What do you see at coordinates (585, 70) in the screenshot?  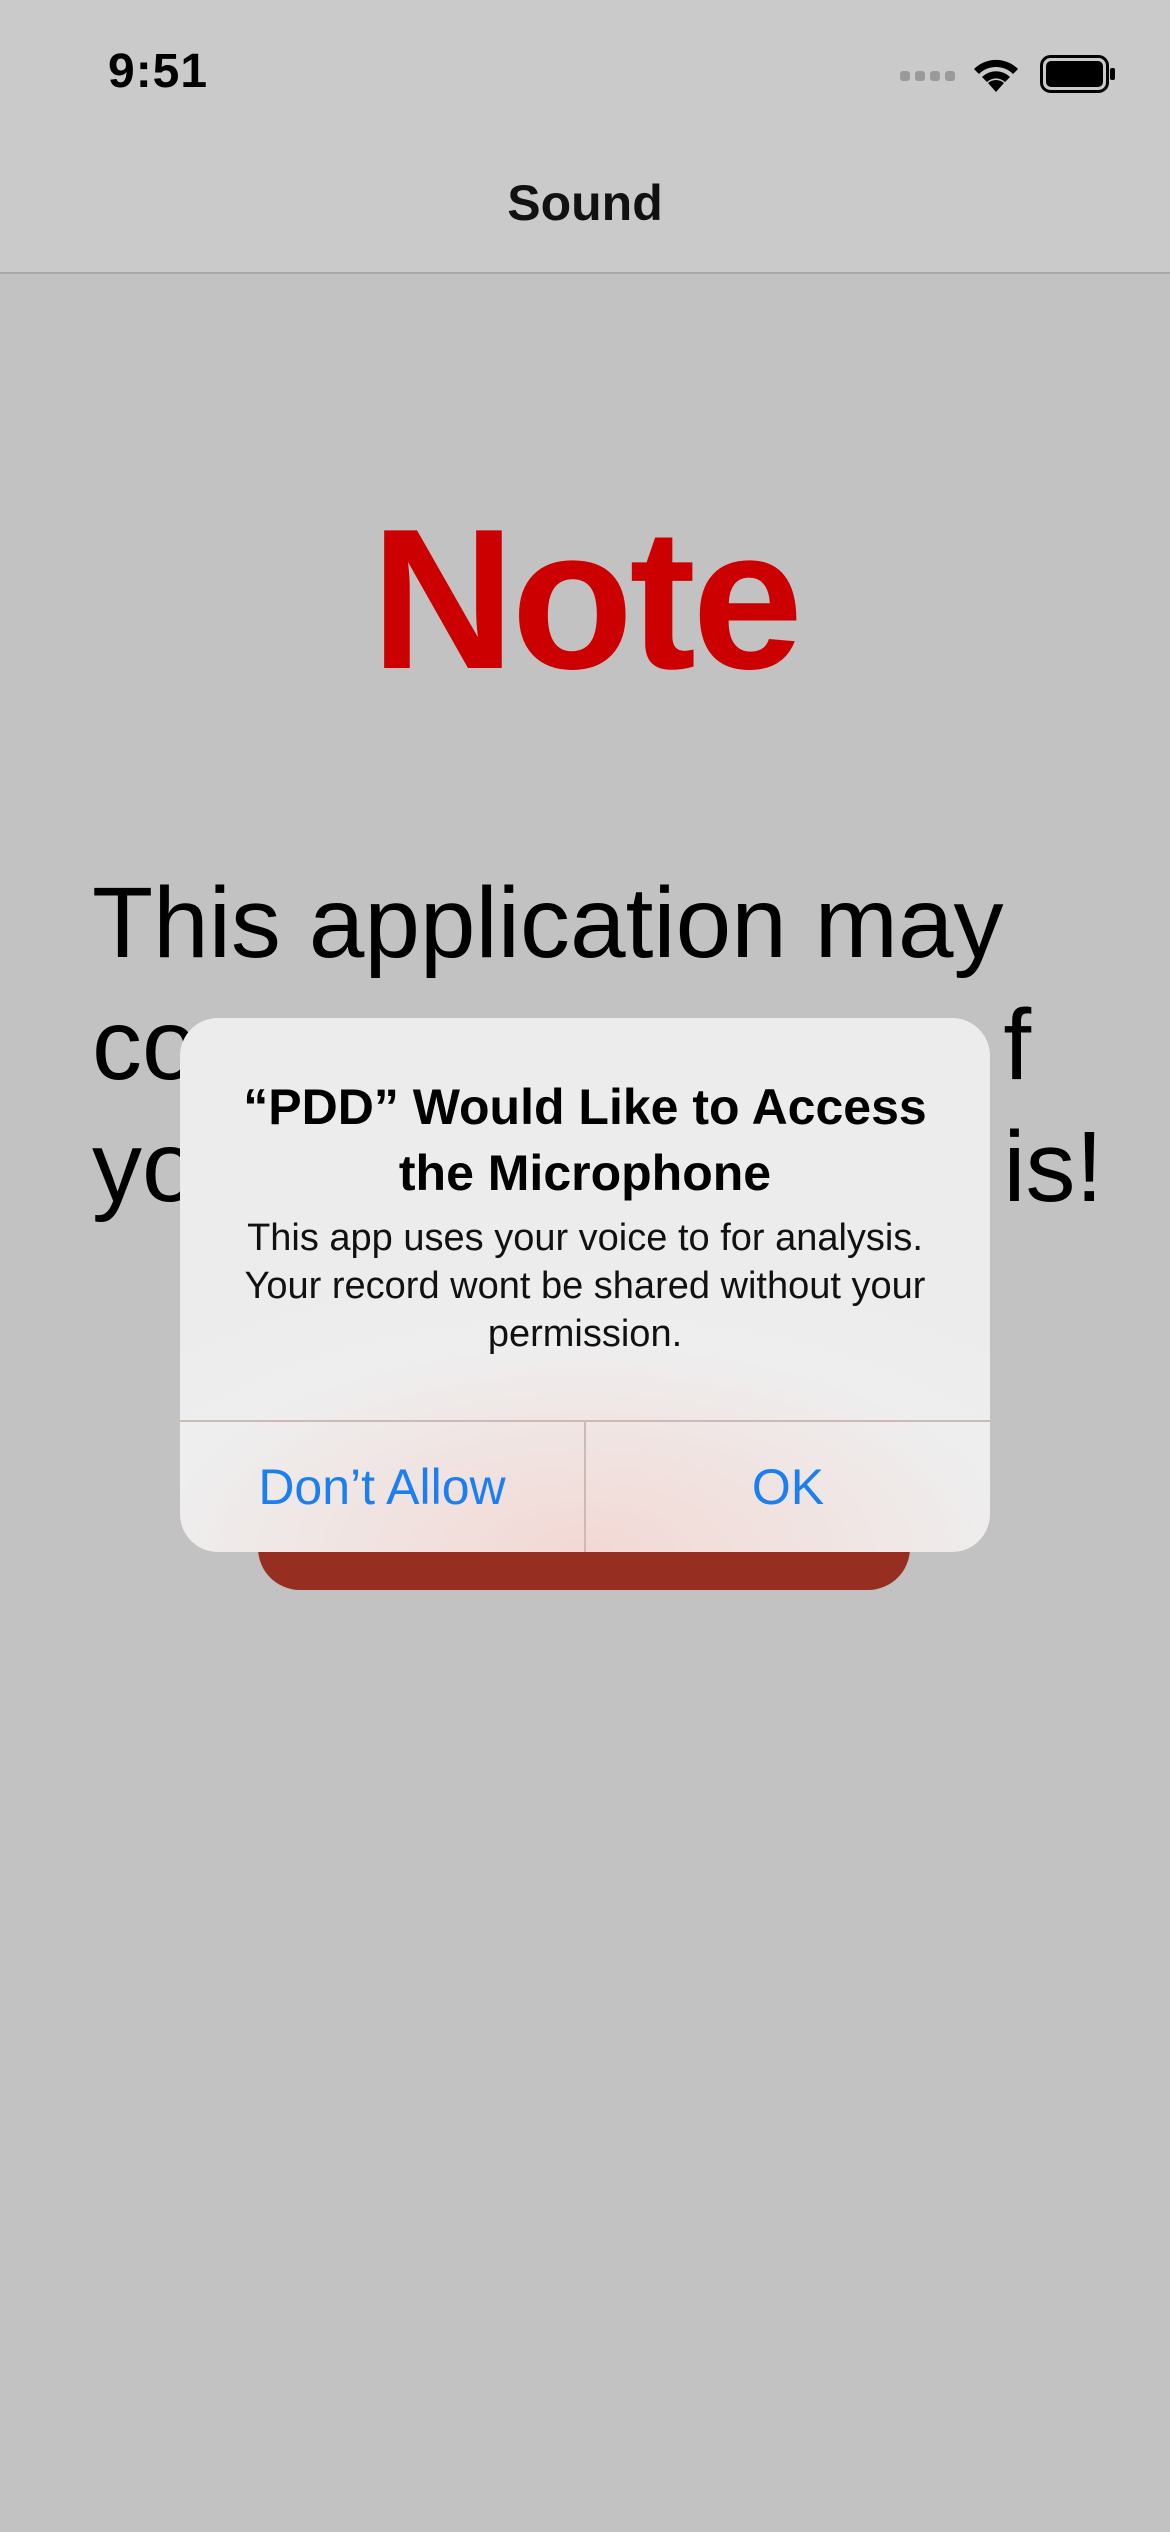 I see `status-bar: 9:51` at bounding box center [585, 70].